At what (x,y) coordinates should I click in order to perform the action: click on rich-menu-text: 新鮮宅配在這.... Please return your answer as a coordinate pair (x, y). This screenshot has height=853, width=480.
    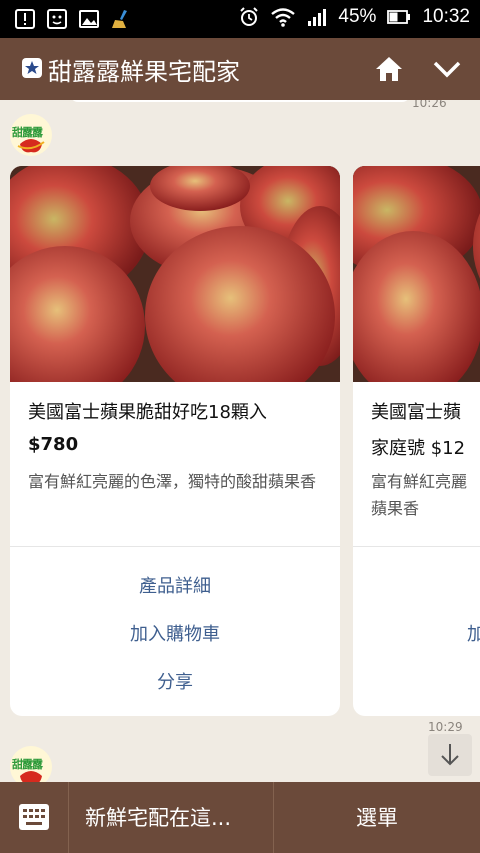
    Looking at the image, I should click on (158, 818).